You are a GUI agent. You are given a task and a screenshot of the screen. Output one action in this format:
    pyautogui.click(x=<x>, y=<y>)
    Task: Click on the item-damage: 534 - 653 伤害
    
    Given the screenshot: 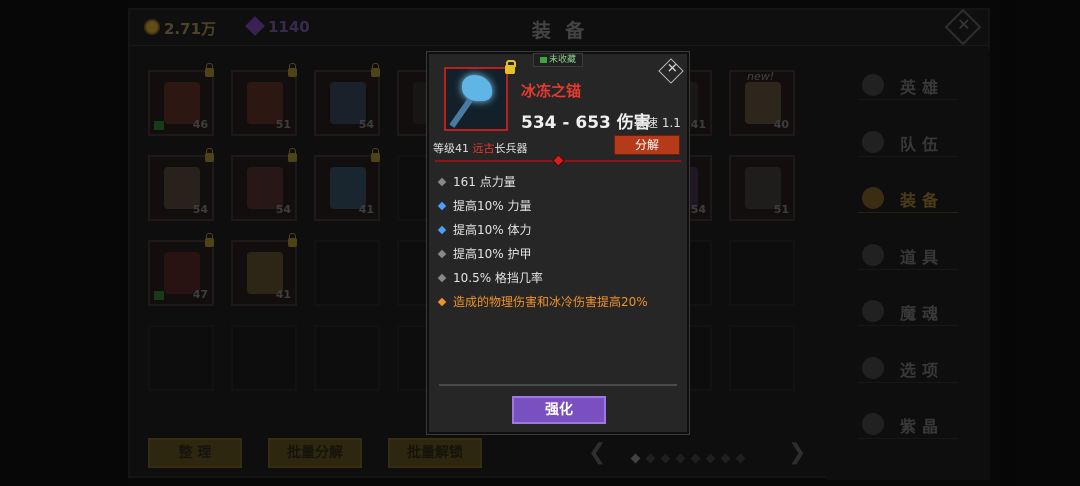 What is the action you would take?
    pyautogui.click(x=586, y=123)
    